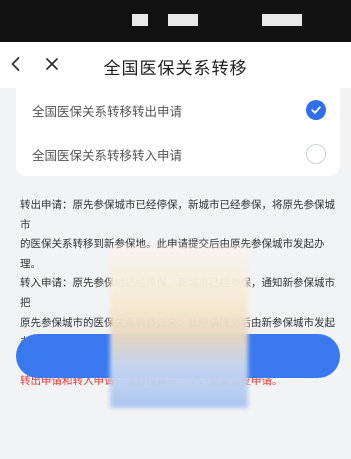 Image resolution: width=351 pixels, height=459 pixels. I want to click on check-circle-icon, so click(316, 110).